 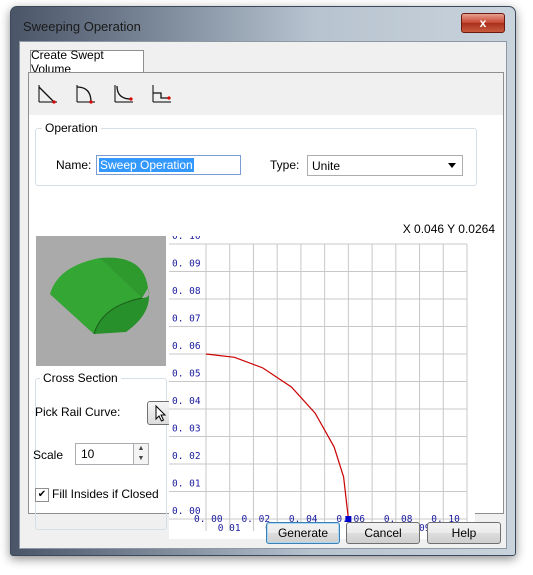 I want to click on y-tick-label: 0. 10, so click(x=186, y=239).